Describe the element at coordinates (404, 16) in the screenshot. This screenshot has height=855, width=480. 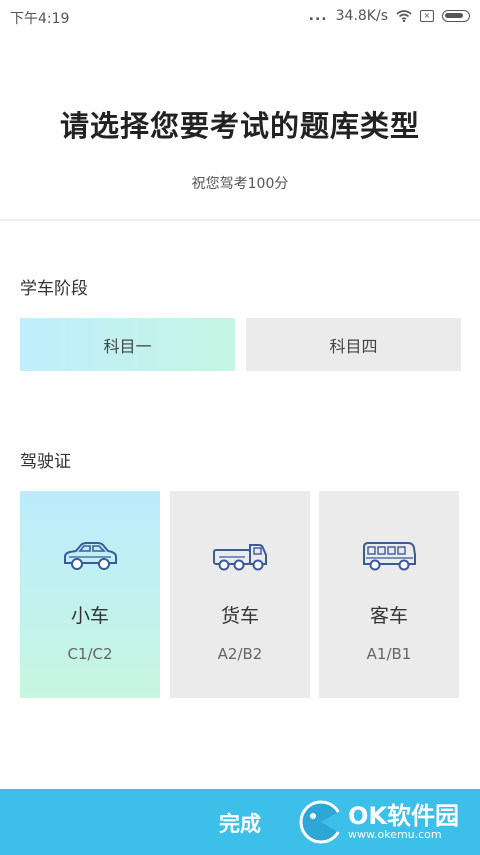
I see `wifi-icon` at that location.